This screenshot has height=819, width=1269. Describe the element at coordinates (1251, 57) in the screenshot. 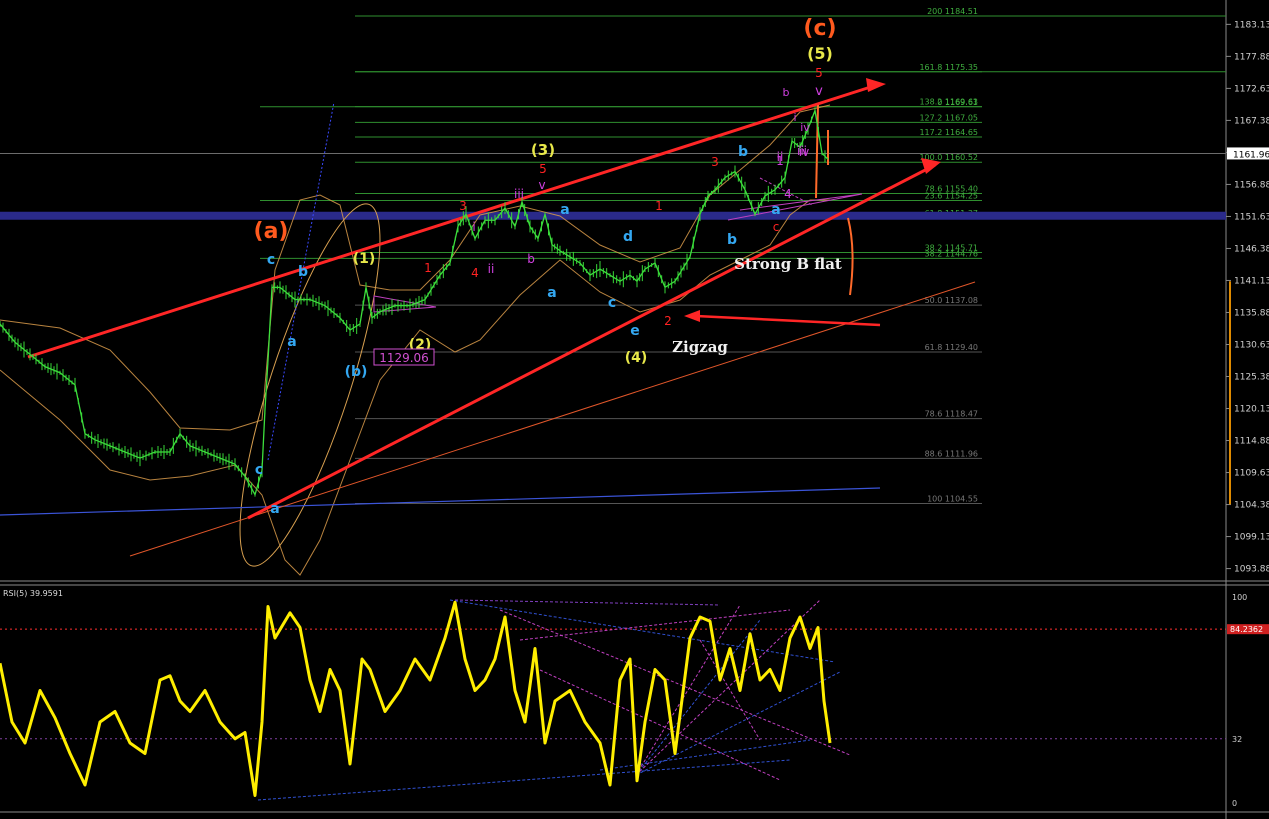

I see `price-tick-label: 1177.88` at that location.